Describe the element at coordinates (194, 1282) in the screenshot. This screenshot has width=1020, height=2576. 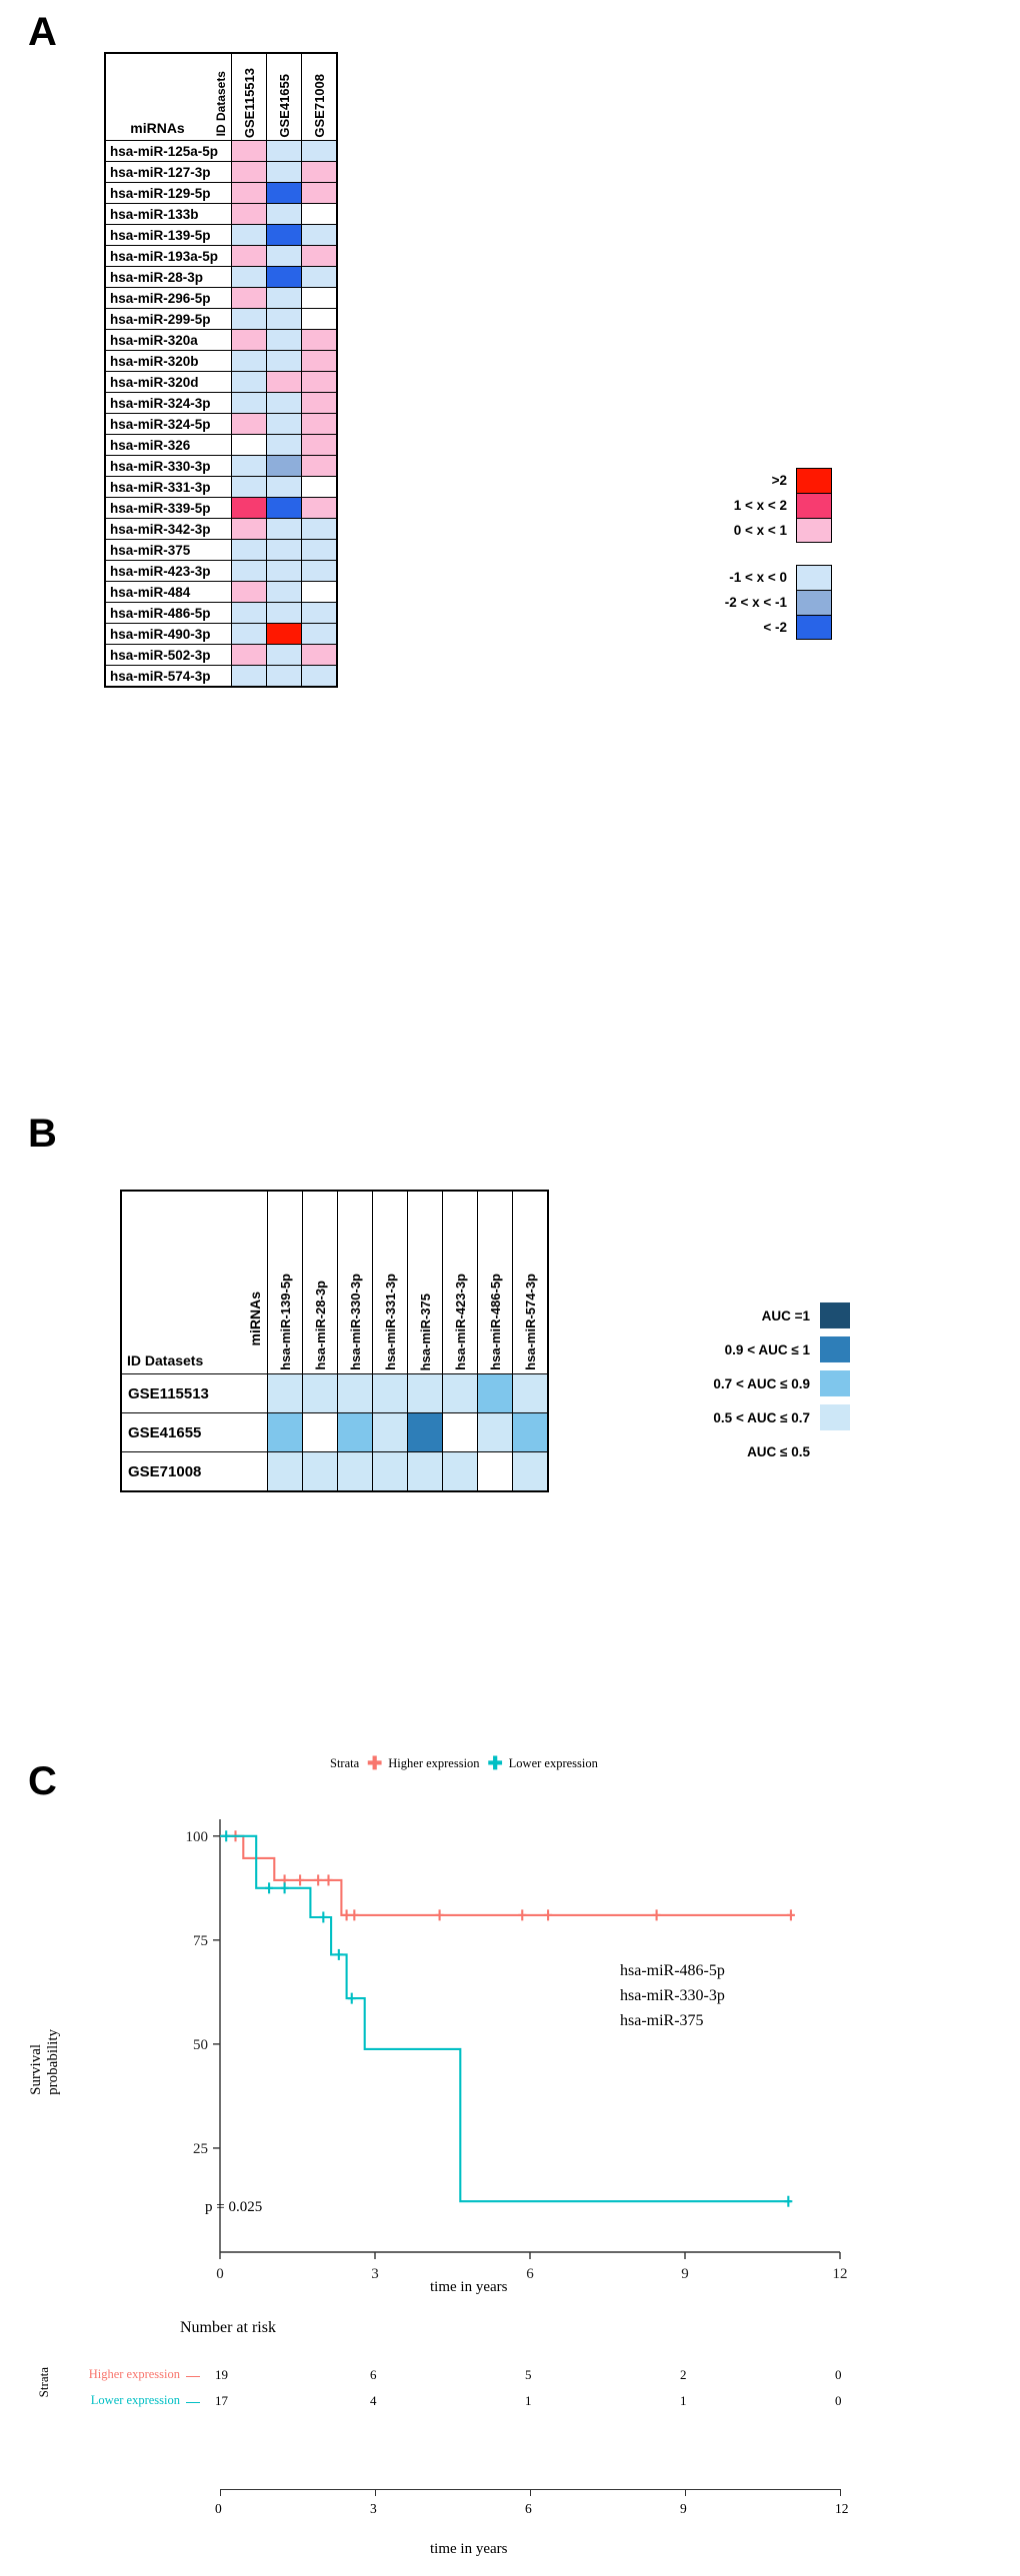
I see `panel-b-corner-header: miRNAs ID Datasets` at that location.